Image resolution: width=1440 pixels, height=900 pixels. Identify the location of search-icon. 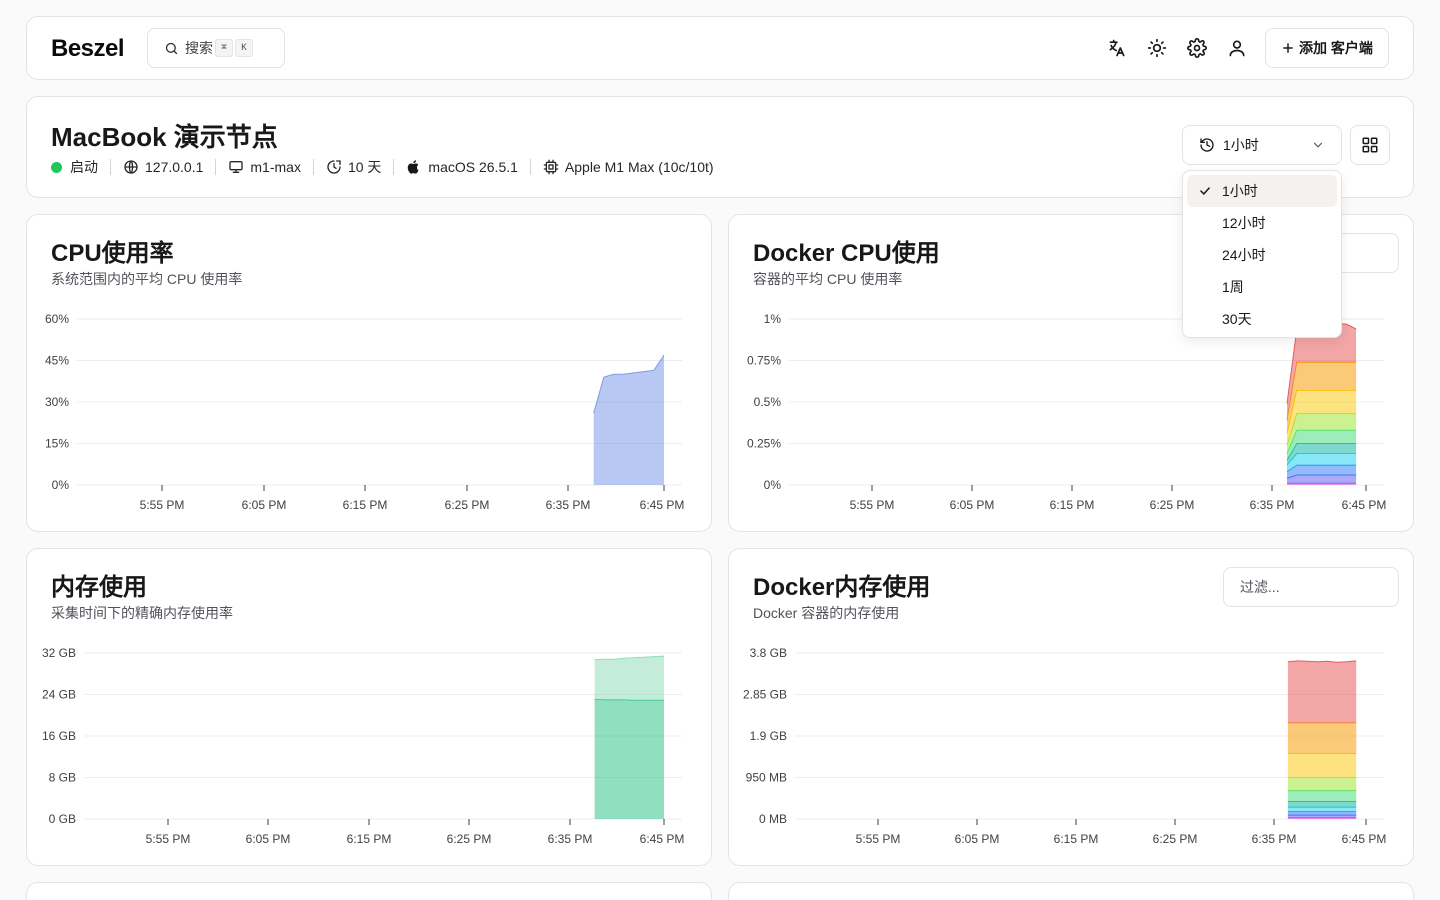
(171, 48).